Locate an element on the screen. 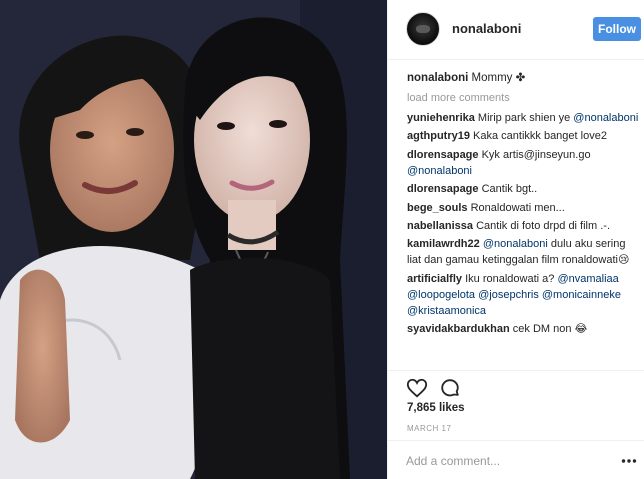 The image size is (644, 479). comment-author: kamilawrdh22 is located at coordinates (443, 244).